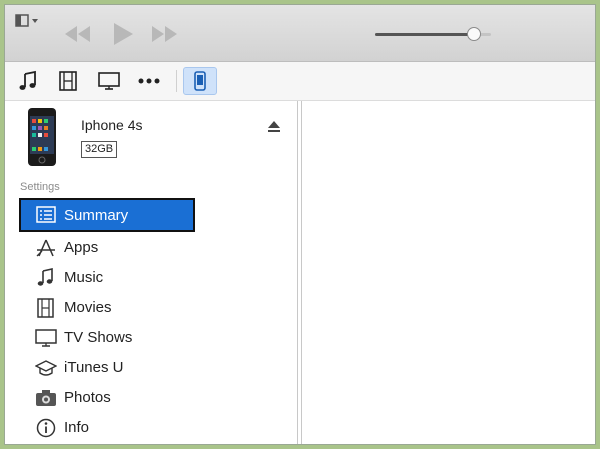 Image resolution: width=600 pixels, height=449 pixels. Describe the element at coordinates (200, 83) in the screenshot. I see `iphone-icon` at that location.